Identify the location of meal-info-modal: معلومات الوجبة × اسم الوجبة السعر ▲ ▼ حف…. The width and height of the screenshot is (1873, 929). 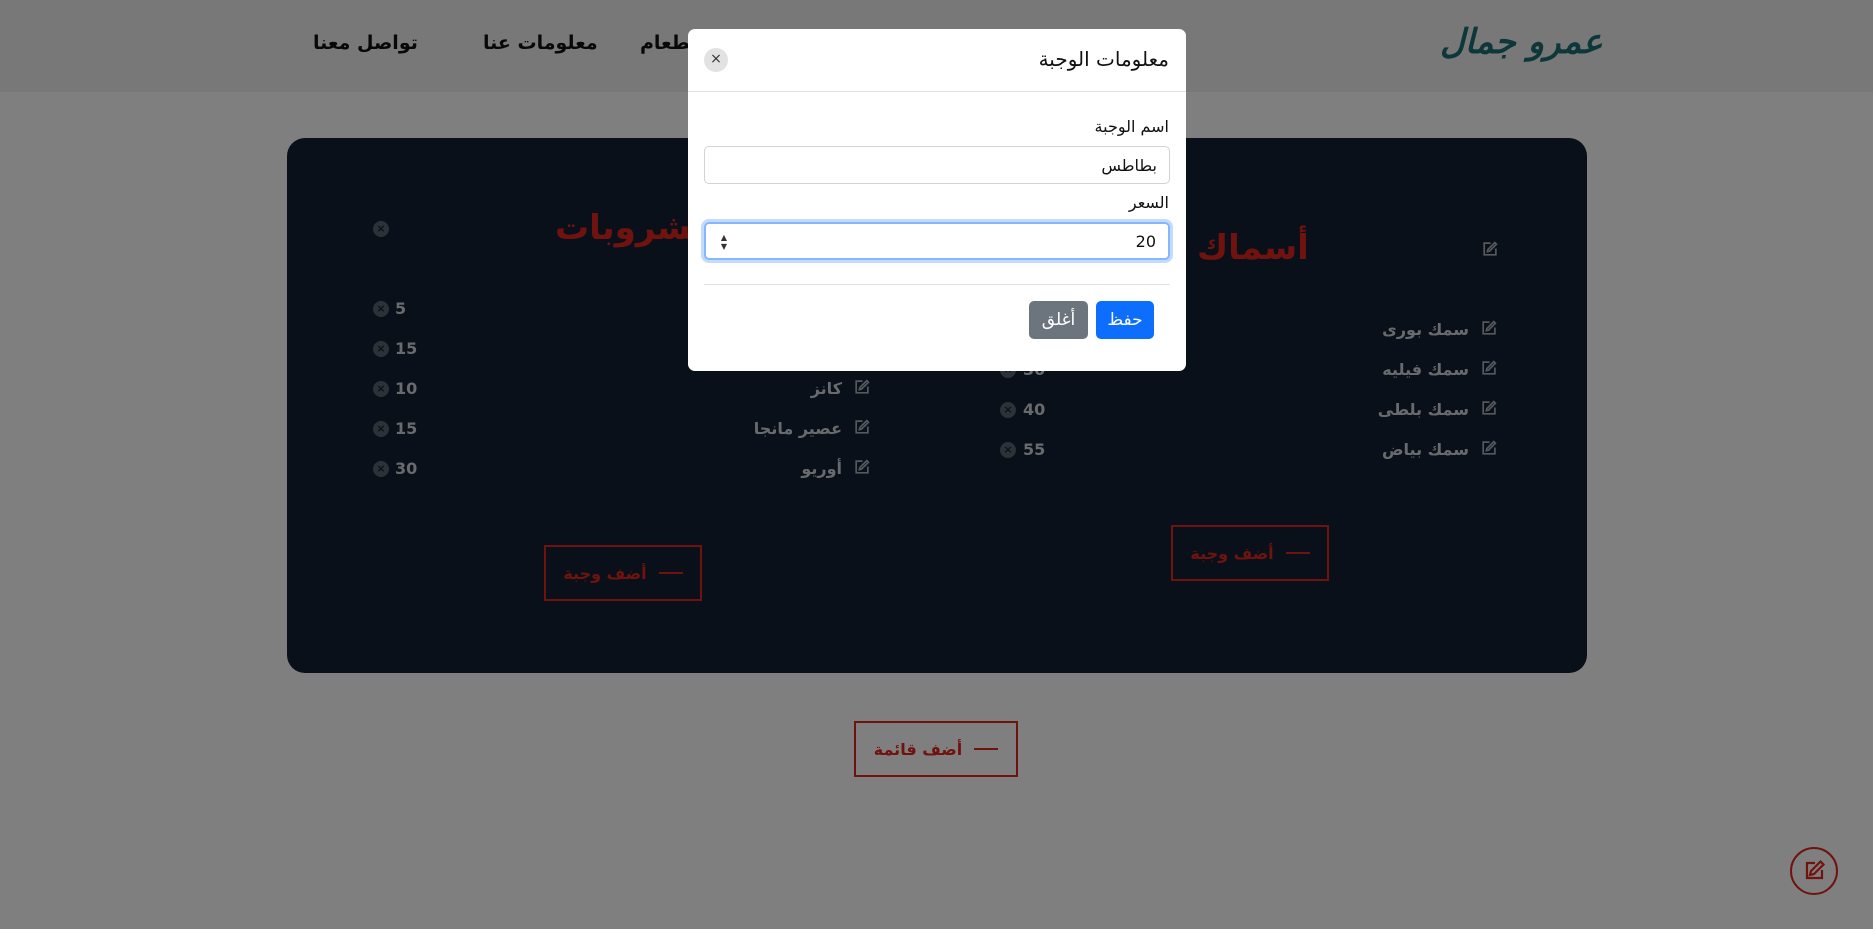
(937, 200).